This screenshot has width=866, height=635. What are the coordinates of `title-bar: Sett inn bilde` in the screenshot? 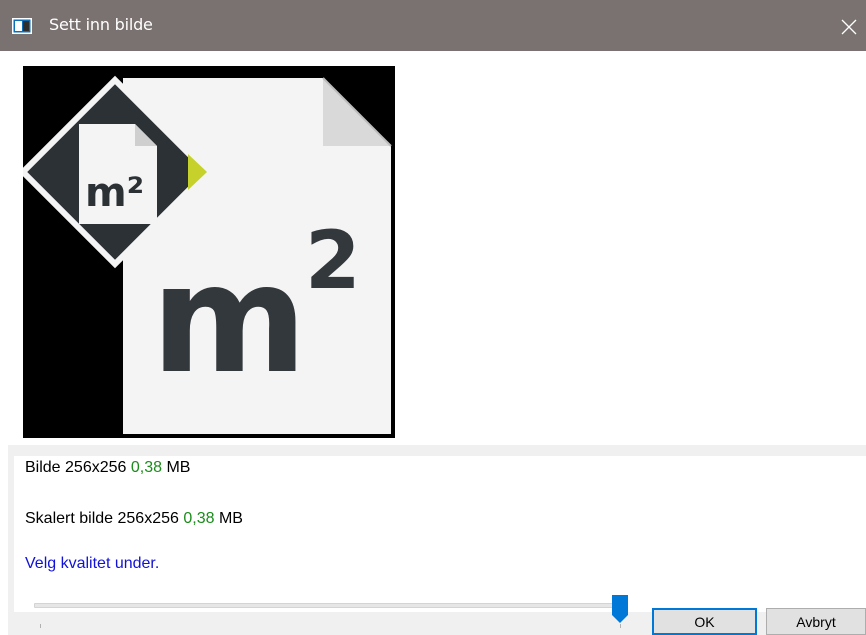 It's located at (433, 25).